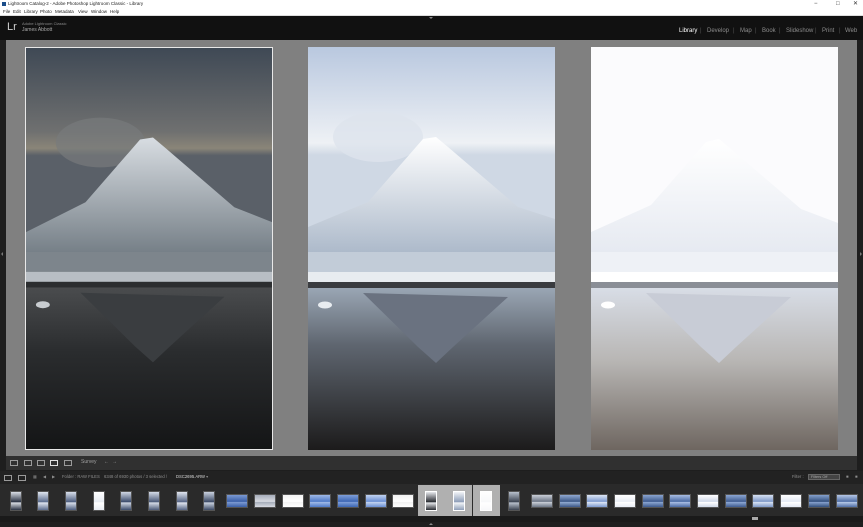  Describe the element at coordinates (431, 524) in the screenshot. I see `collapse-bottom-panel-icon` at that location.